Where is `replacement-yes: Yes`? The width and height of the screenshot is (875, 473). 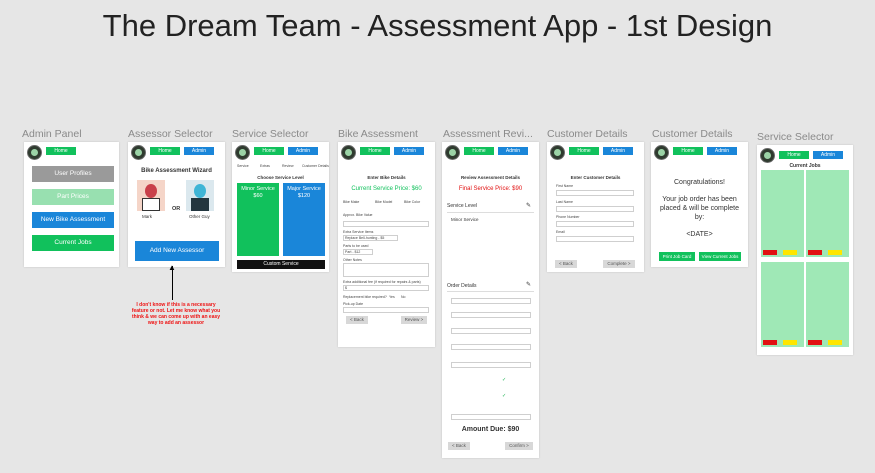
replacement-yes: Yes is located at coordinates (392, 297).